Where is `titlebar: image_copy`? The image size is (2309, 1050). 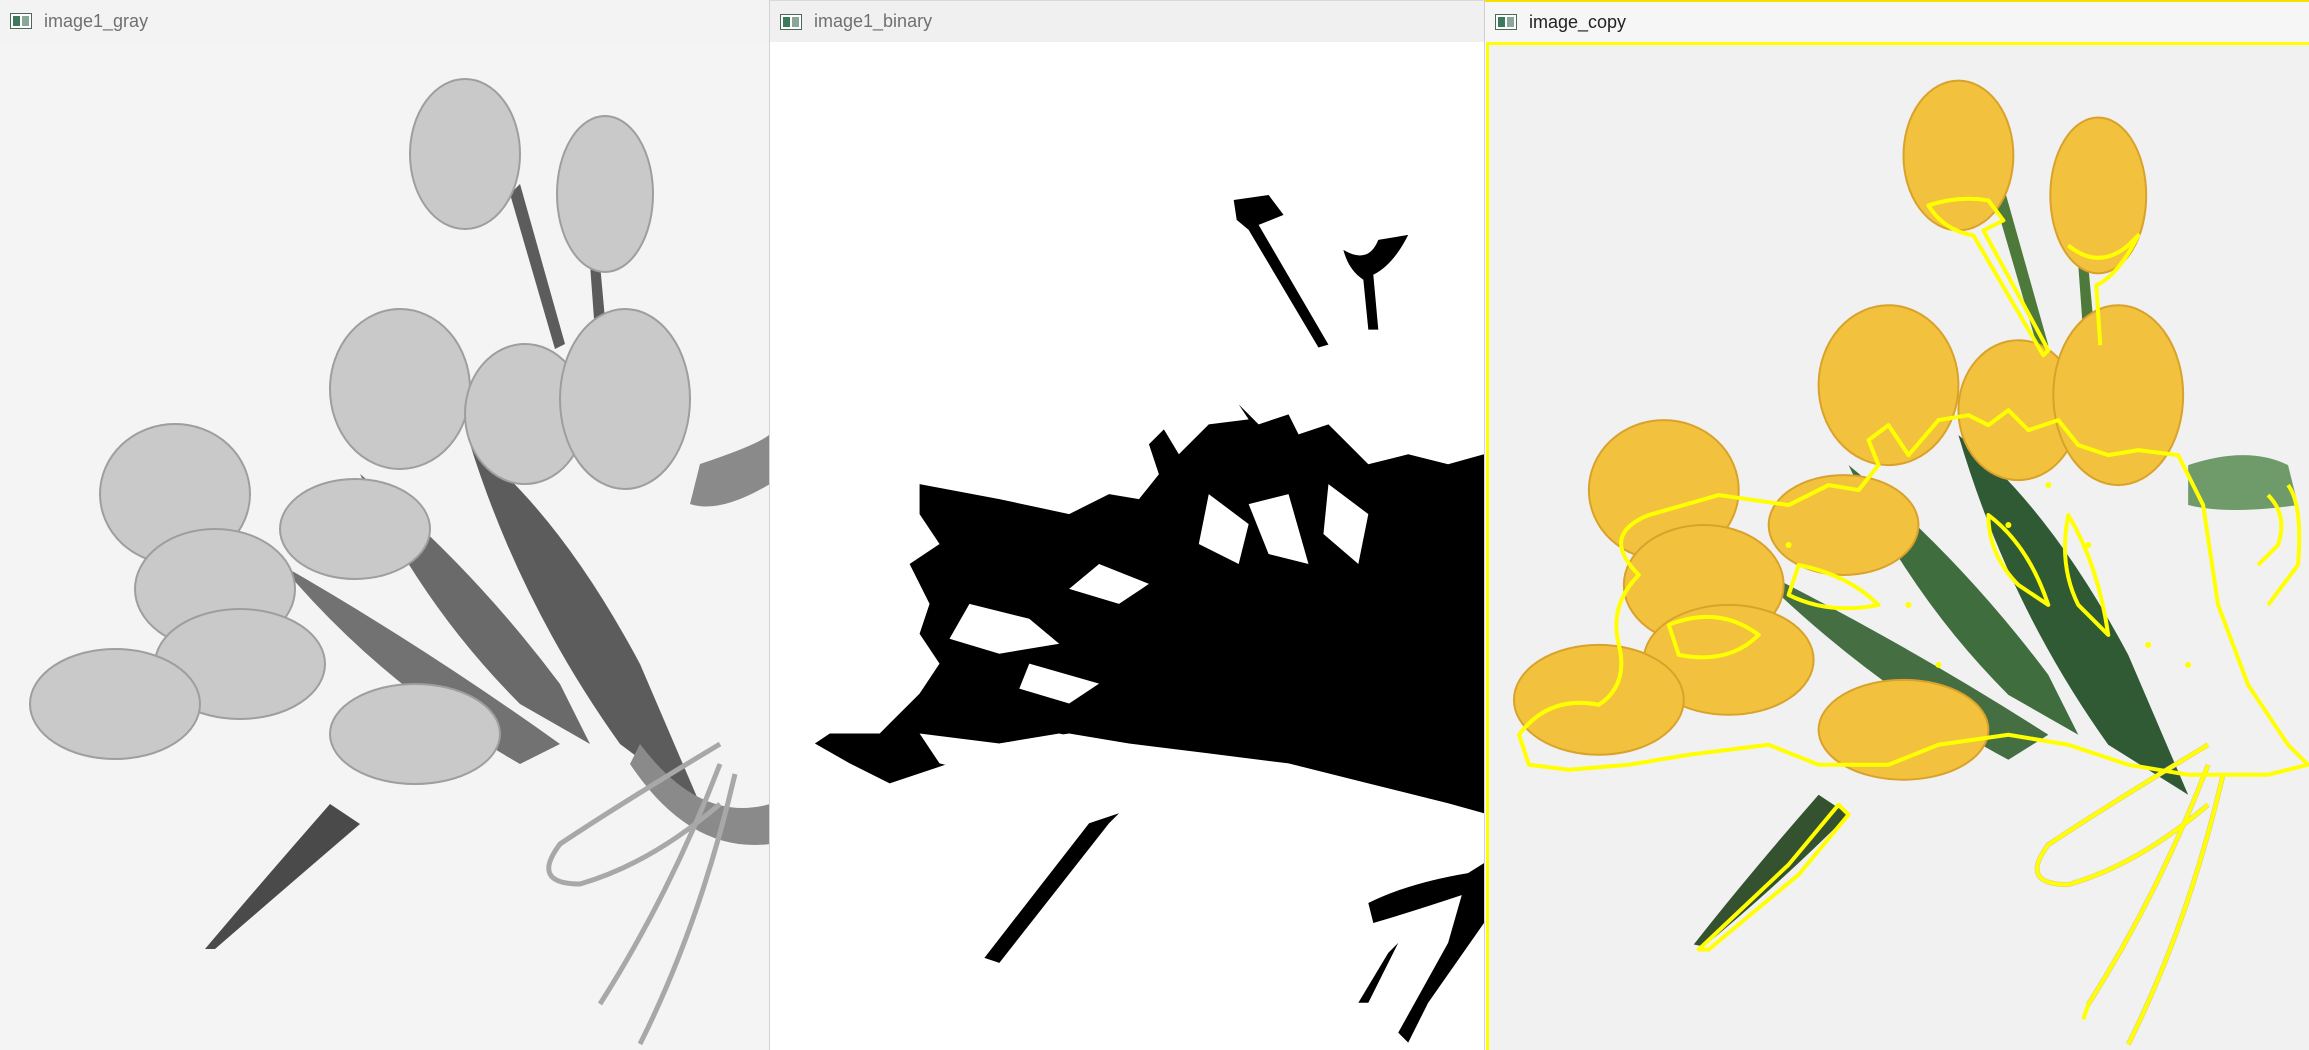
titlebar: image_copy is located at coordinates (1897, 21).